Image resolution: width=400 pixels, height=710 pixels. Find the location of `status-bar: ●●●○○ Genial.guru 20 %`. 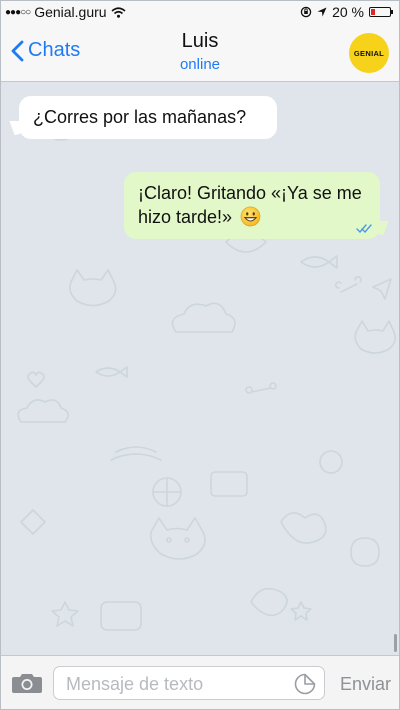

status-bar: ●●●○○ Genial.guru 20 % is located at coordinates (200, 12).